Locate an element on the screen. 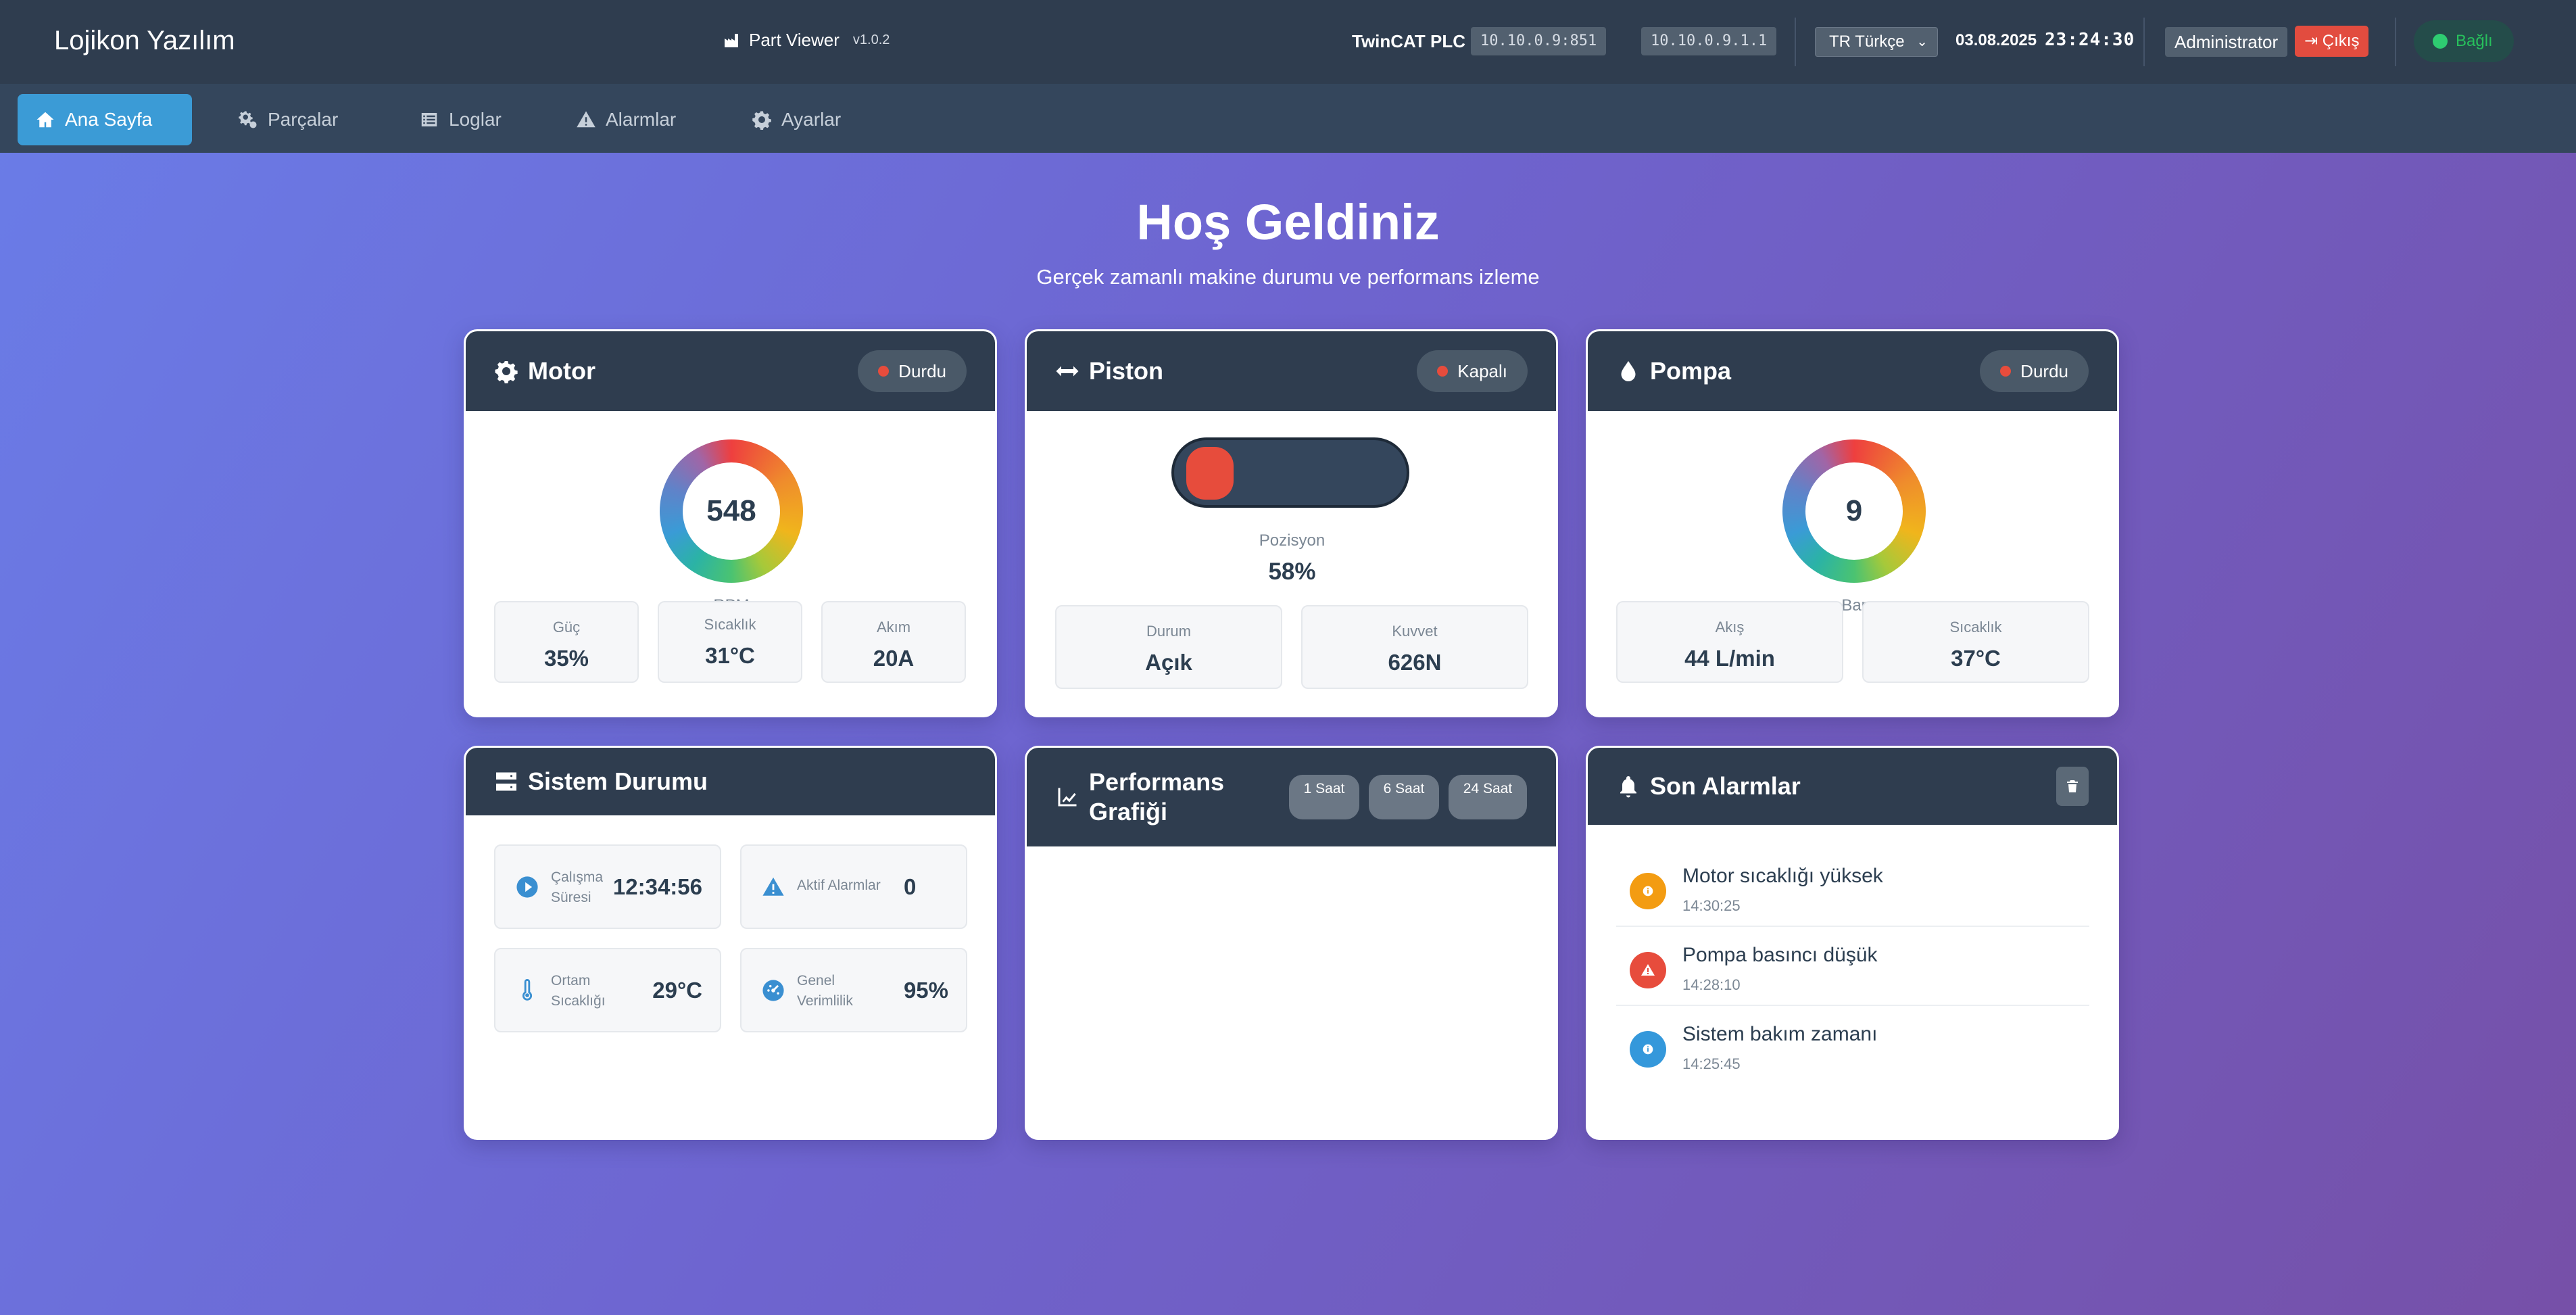 This screenshot has width=2576, height=1315. tile-label: Ortam Sıcaklığı is located at coordinates (578, 991).